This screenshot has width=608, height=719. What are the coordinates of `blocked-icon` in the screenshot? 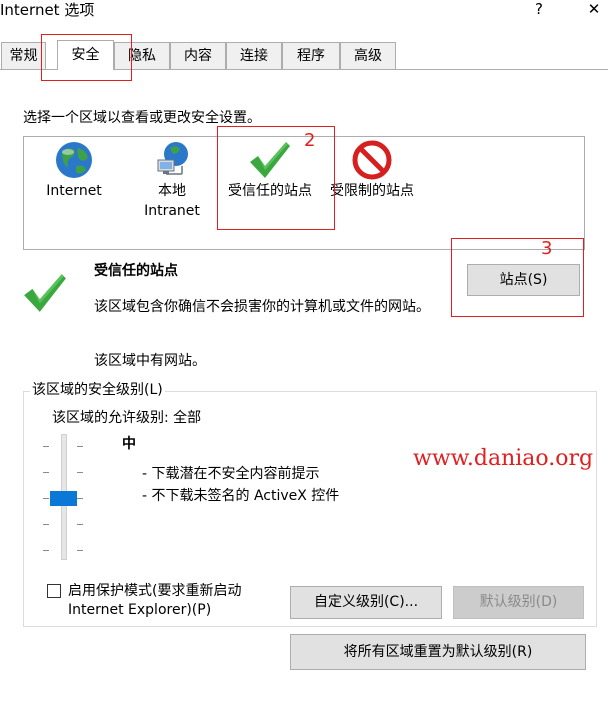 It's located at (372, 160).